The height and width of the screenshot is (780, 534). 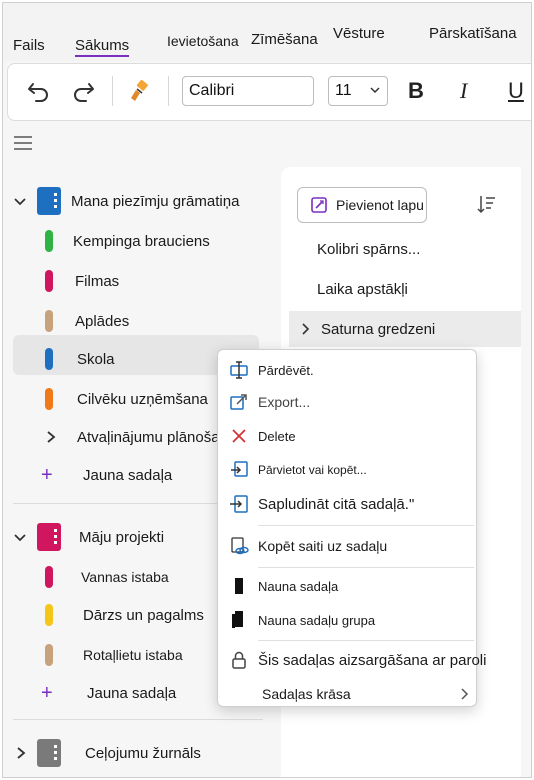 I want to click on section-darzs-un-pagalms: Dārzs un pagalms, so click(x=128, y=615).